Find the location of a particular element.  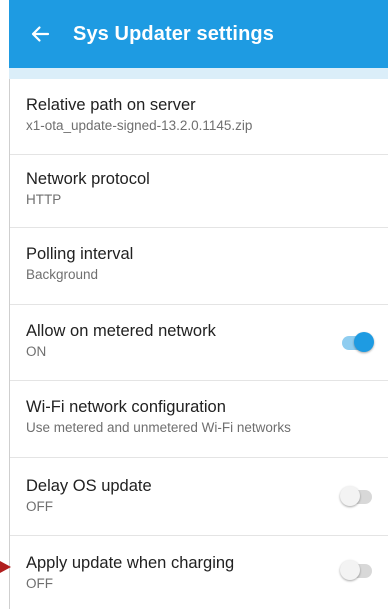

setting-delay-os-update: Delay OS update OFF is located at coordinates (199, 497).